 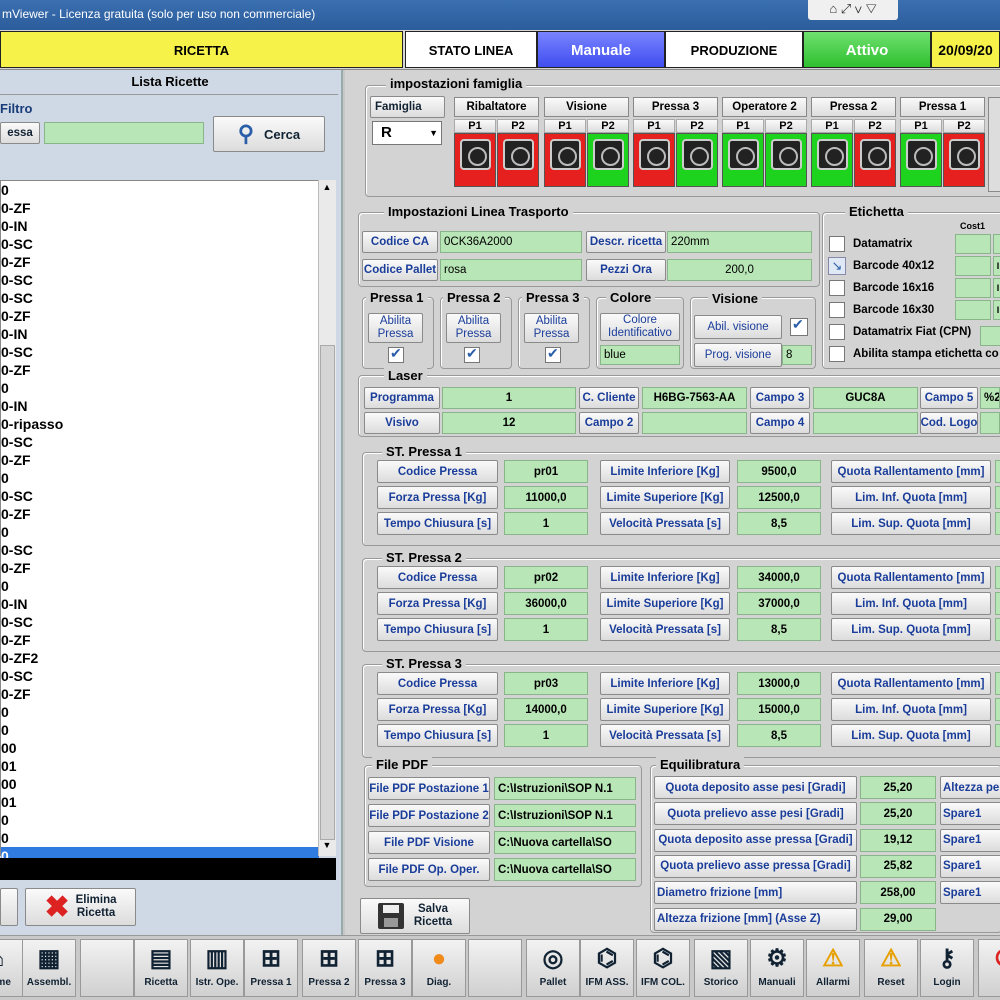 I want to click on toolbar-button: ⊞ Pressa 1, so click(x=271, y=968).